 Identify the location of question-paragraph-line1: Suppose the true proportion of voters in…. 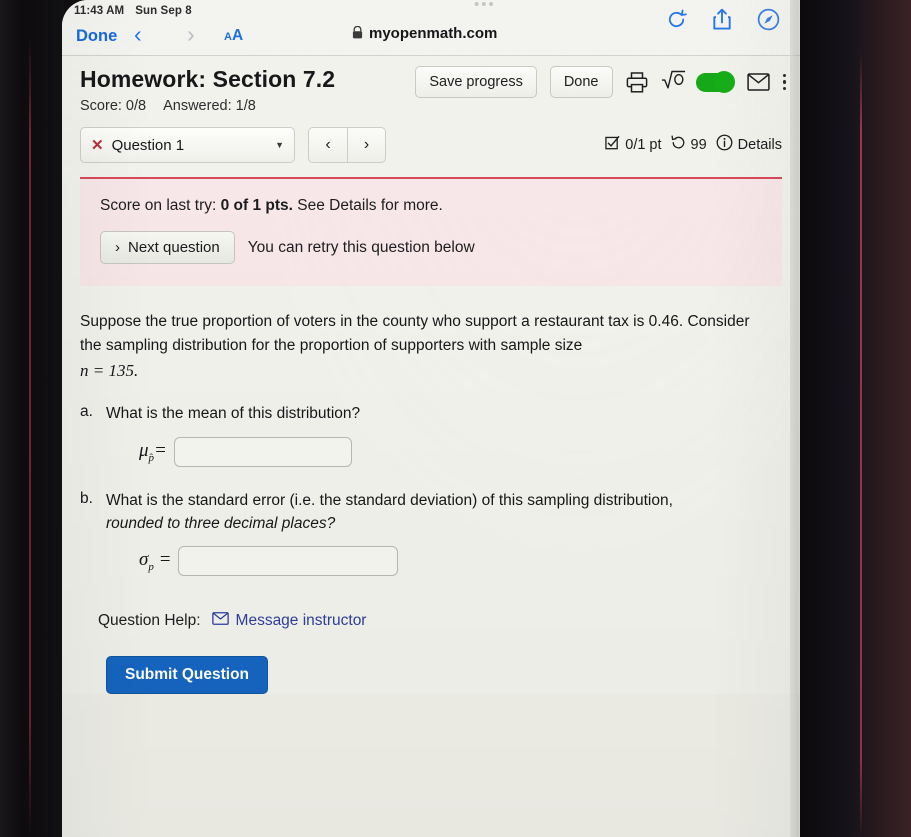
(382, 321).